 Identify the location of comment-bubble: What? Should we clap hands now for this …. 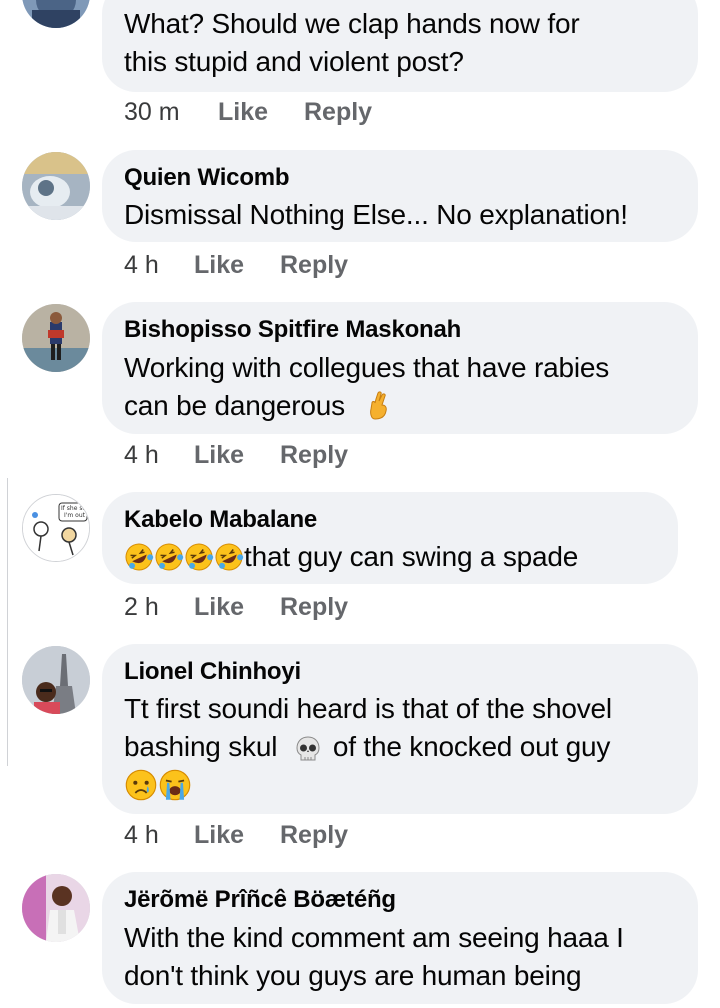
(400, 46).